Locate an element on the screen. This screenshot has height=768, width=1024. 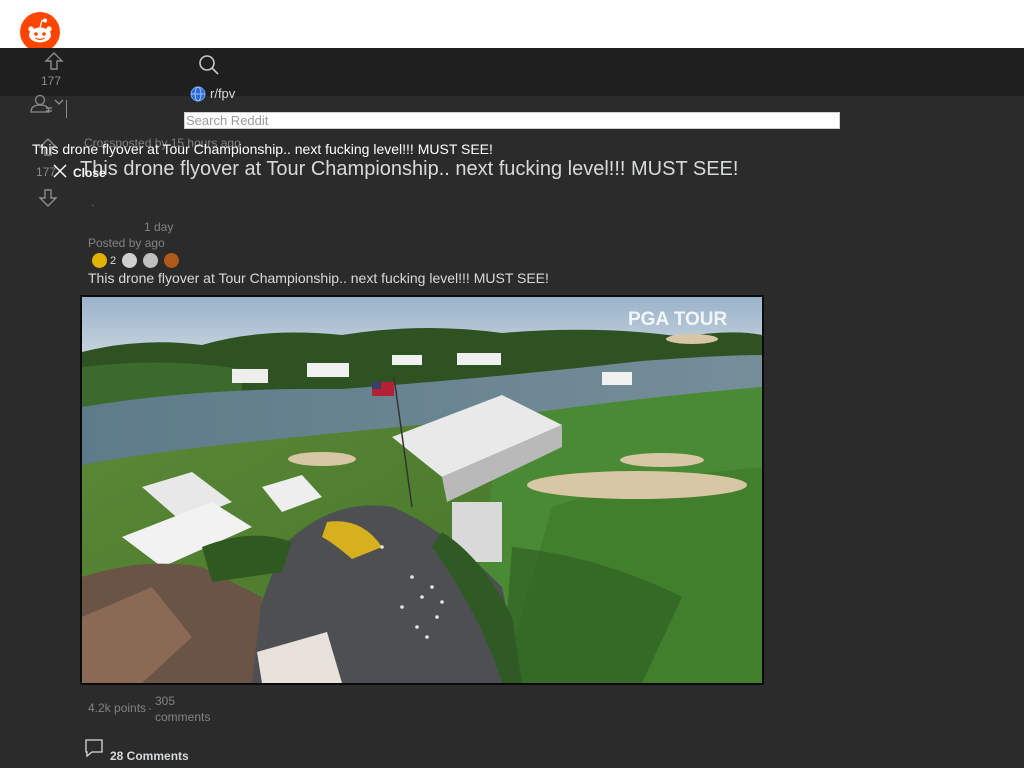
comments-button-label: 28 Comments is located at coordinates (149, 756).